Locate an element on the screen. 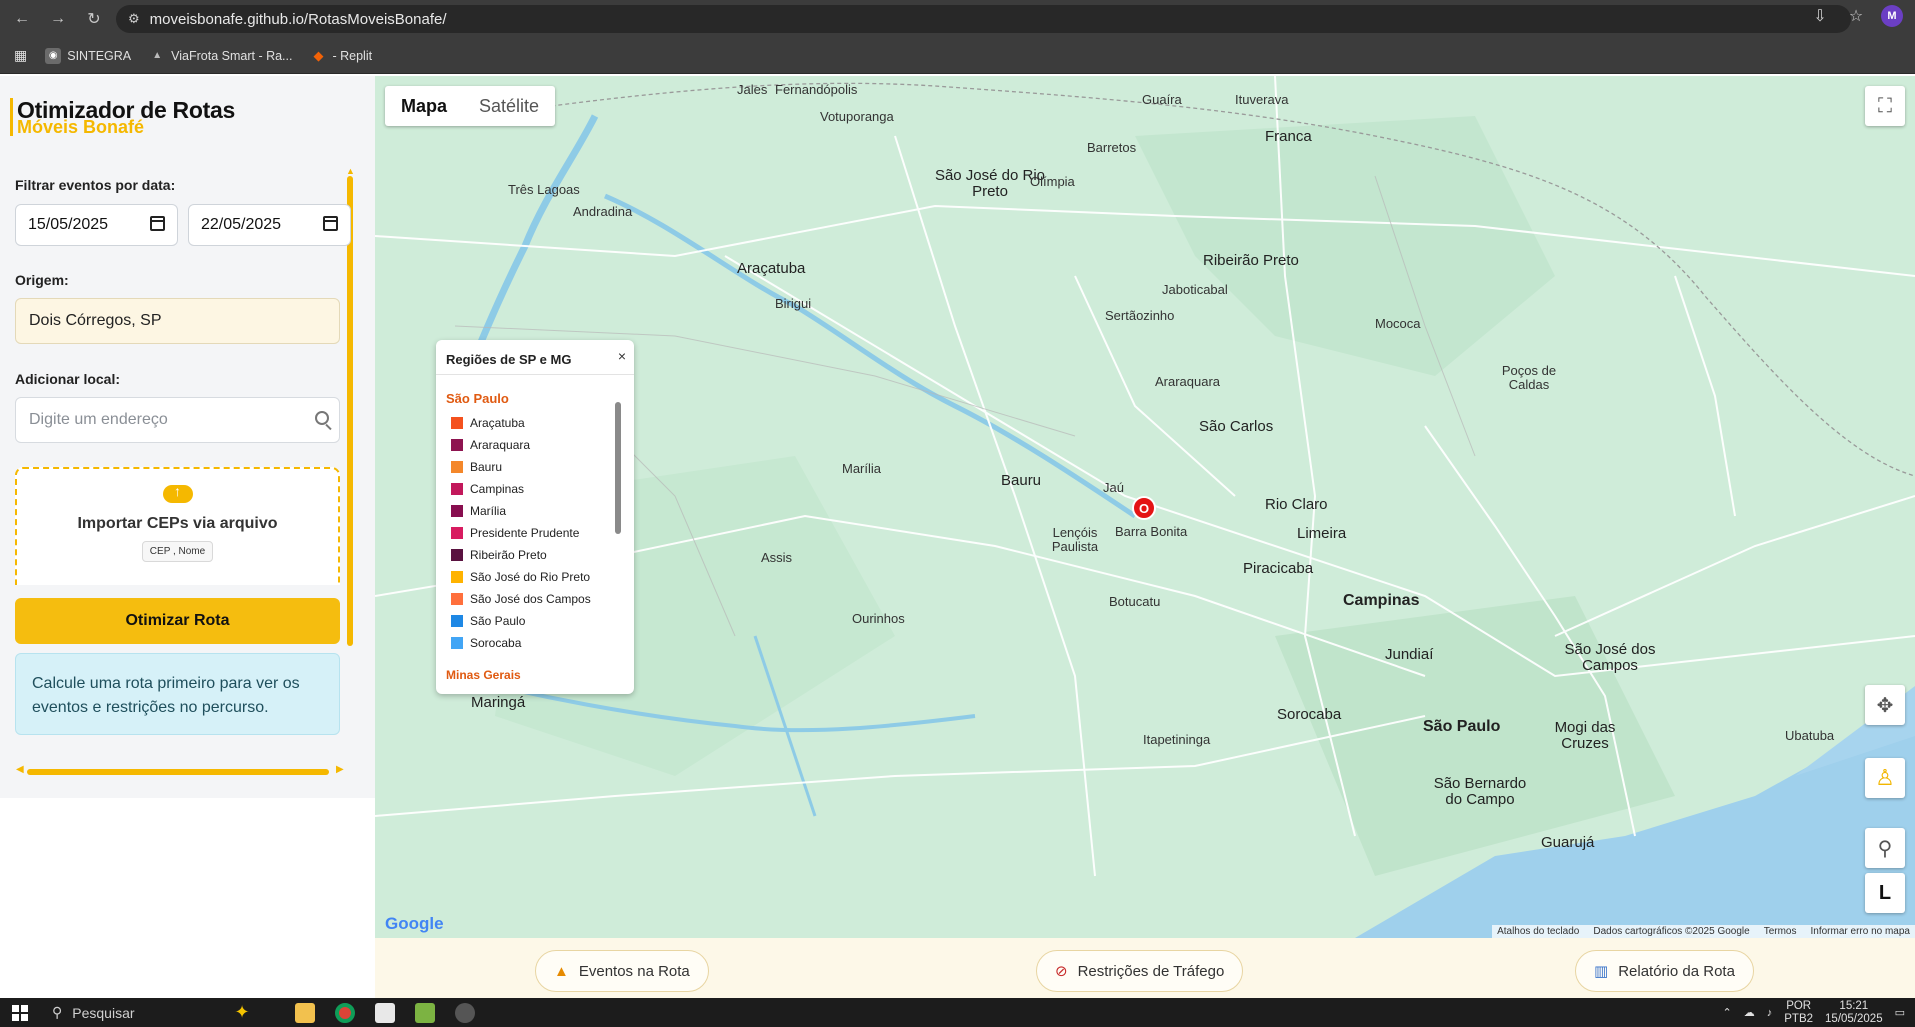 The height and width of the screenshot is (1027, 1915). legend-label: Campinas is located at coordinates (497, 489).